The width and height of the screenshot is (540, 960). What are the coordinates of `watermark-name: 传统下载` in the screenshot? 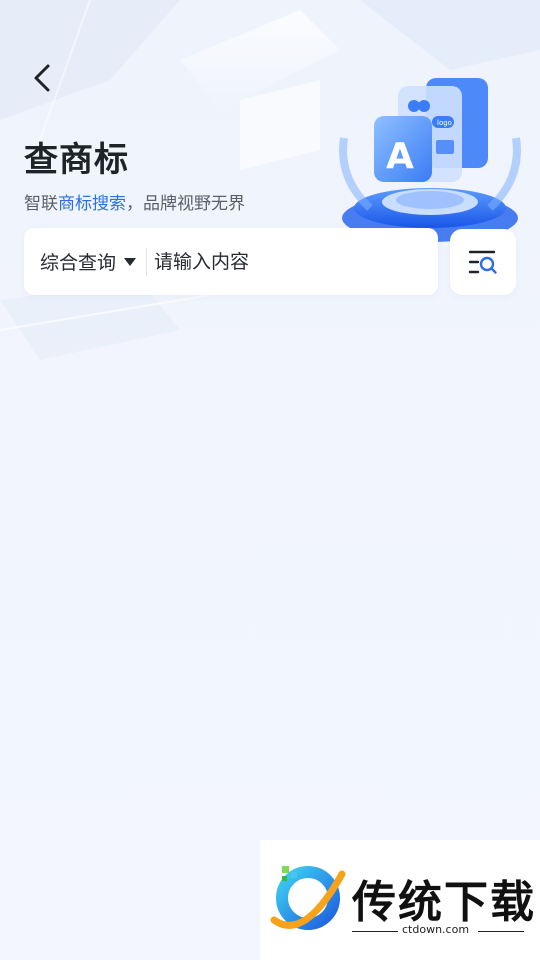 It's located at (444, 902).